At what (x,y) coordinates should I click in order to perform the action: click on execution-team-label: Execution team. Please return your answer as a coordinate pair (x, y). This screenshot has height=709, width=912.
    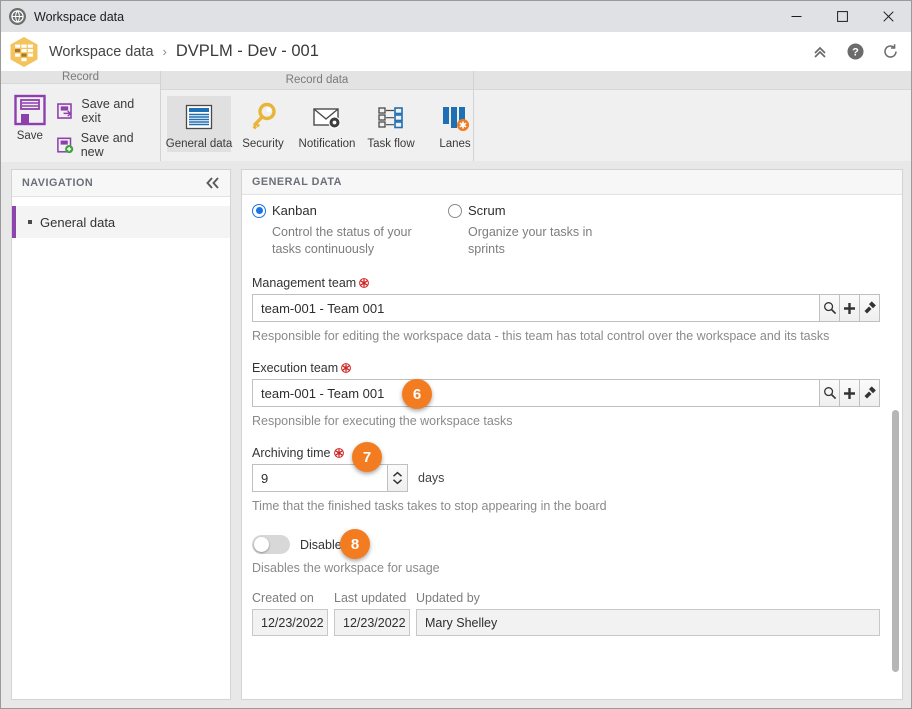
    Looking at the image, I should click on (566, 368).